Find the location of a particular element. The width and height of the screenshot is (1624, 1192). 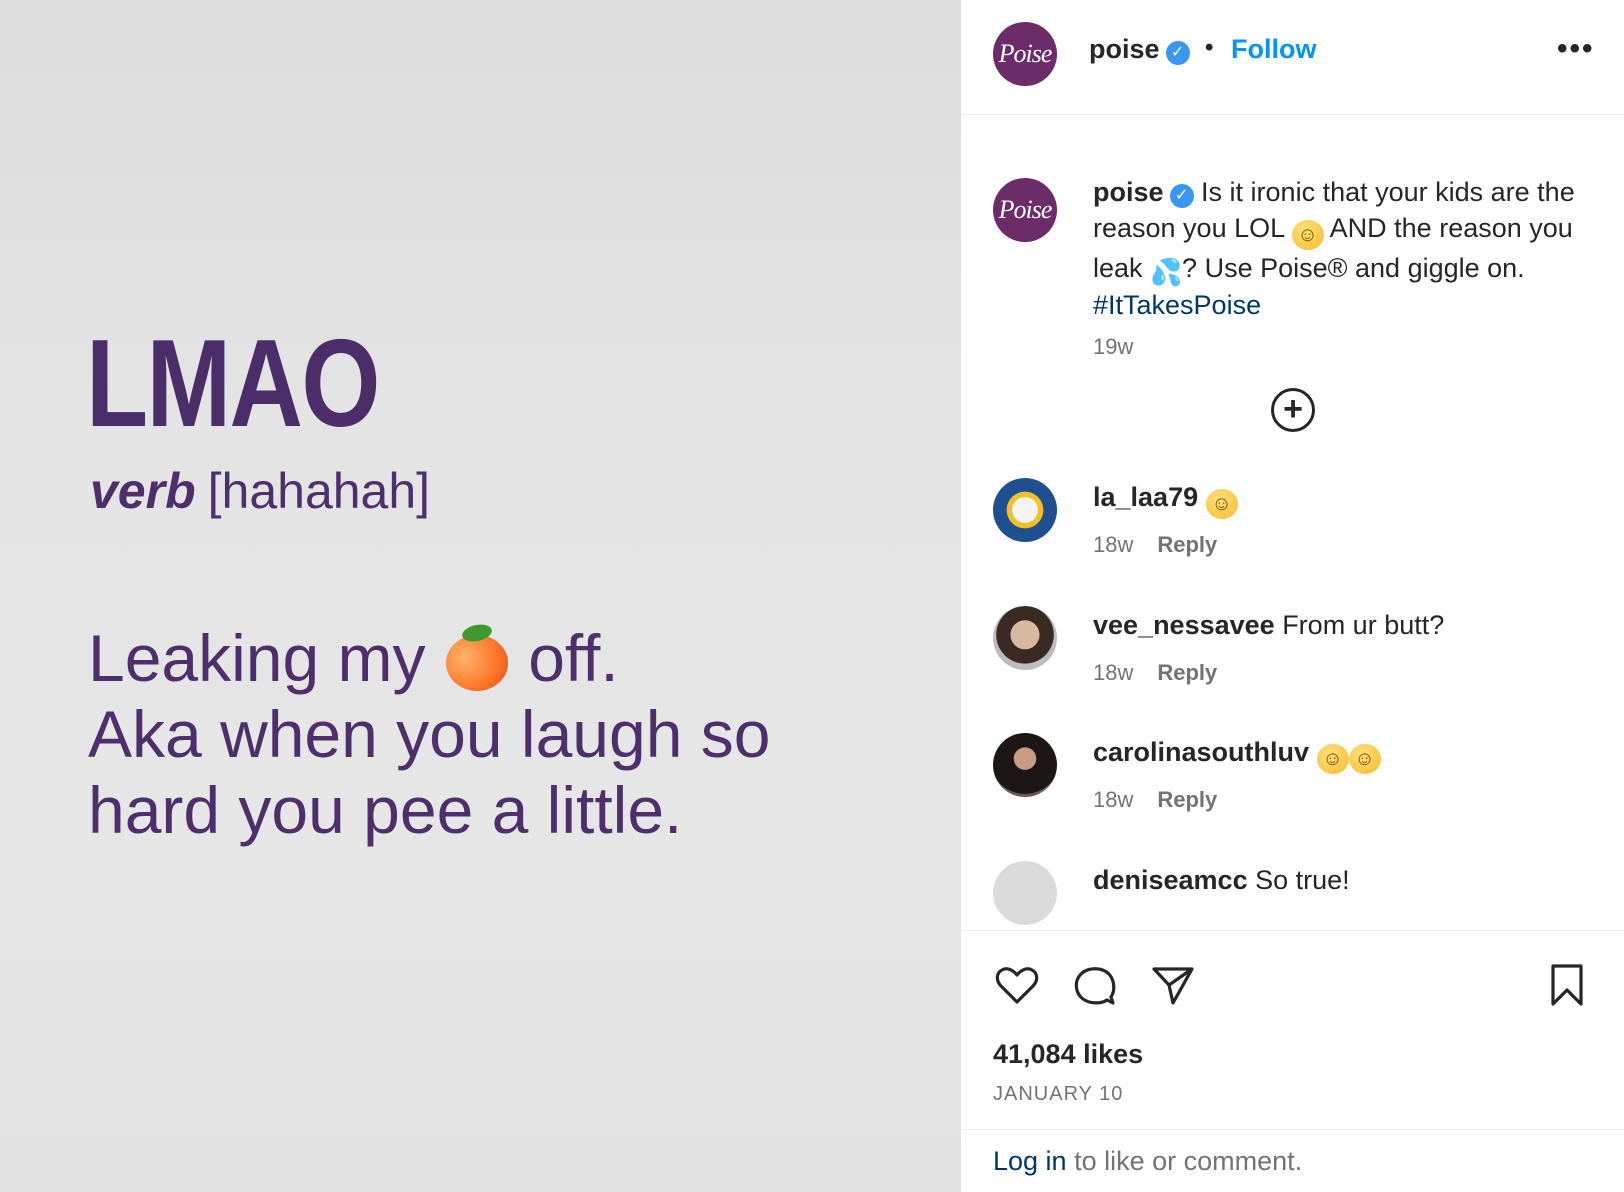

share-send-icon is located at coordinates (1173, 985).